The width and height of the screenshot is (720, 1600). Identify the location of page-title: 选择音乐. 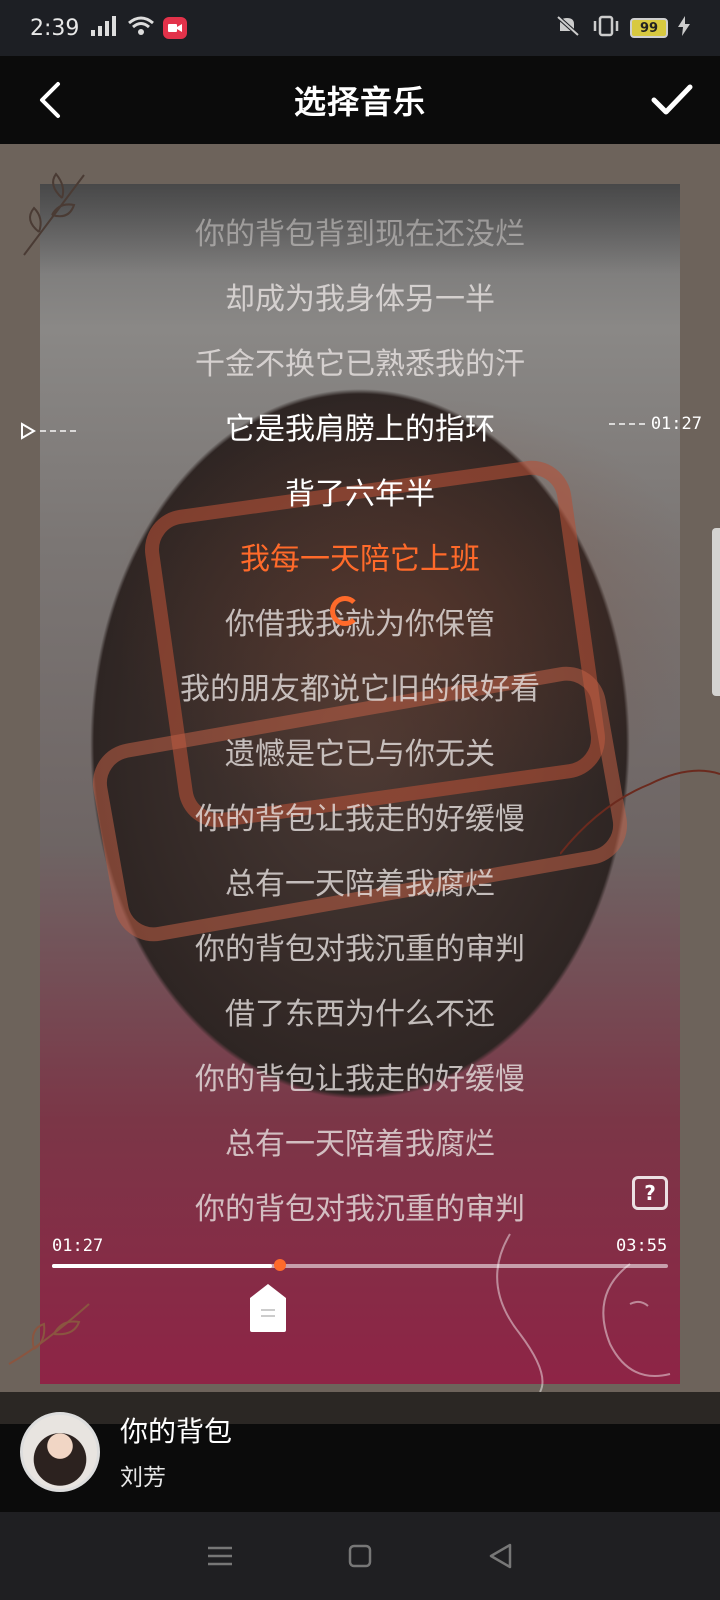
(359, 102).